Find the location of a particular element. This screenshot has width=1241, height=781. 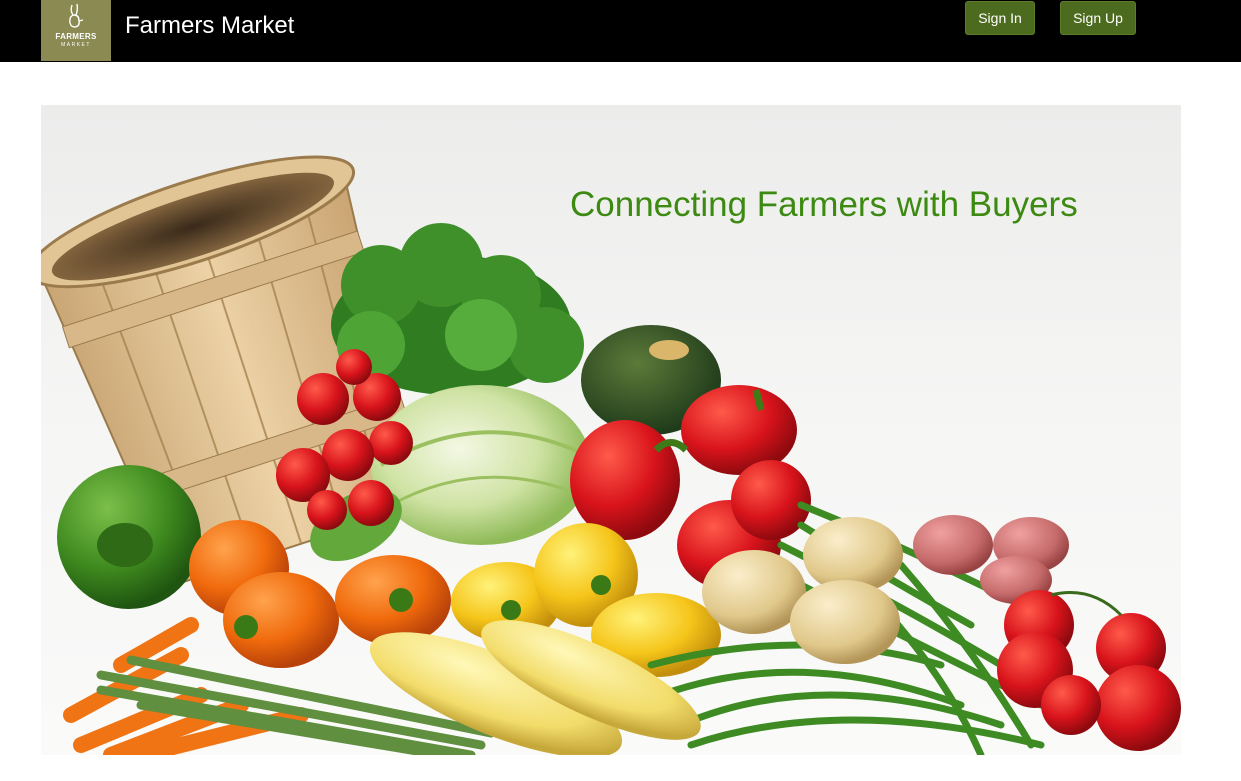

logo-subword: MARKET is located at coordinates (76, 45).